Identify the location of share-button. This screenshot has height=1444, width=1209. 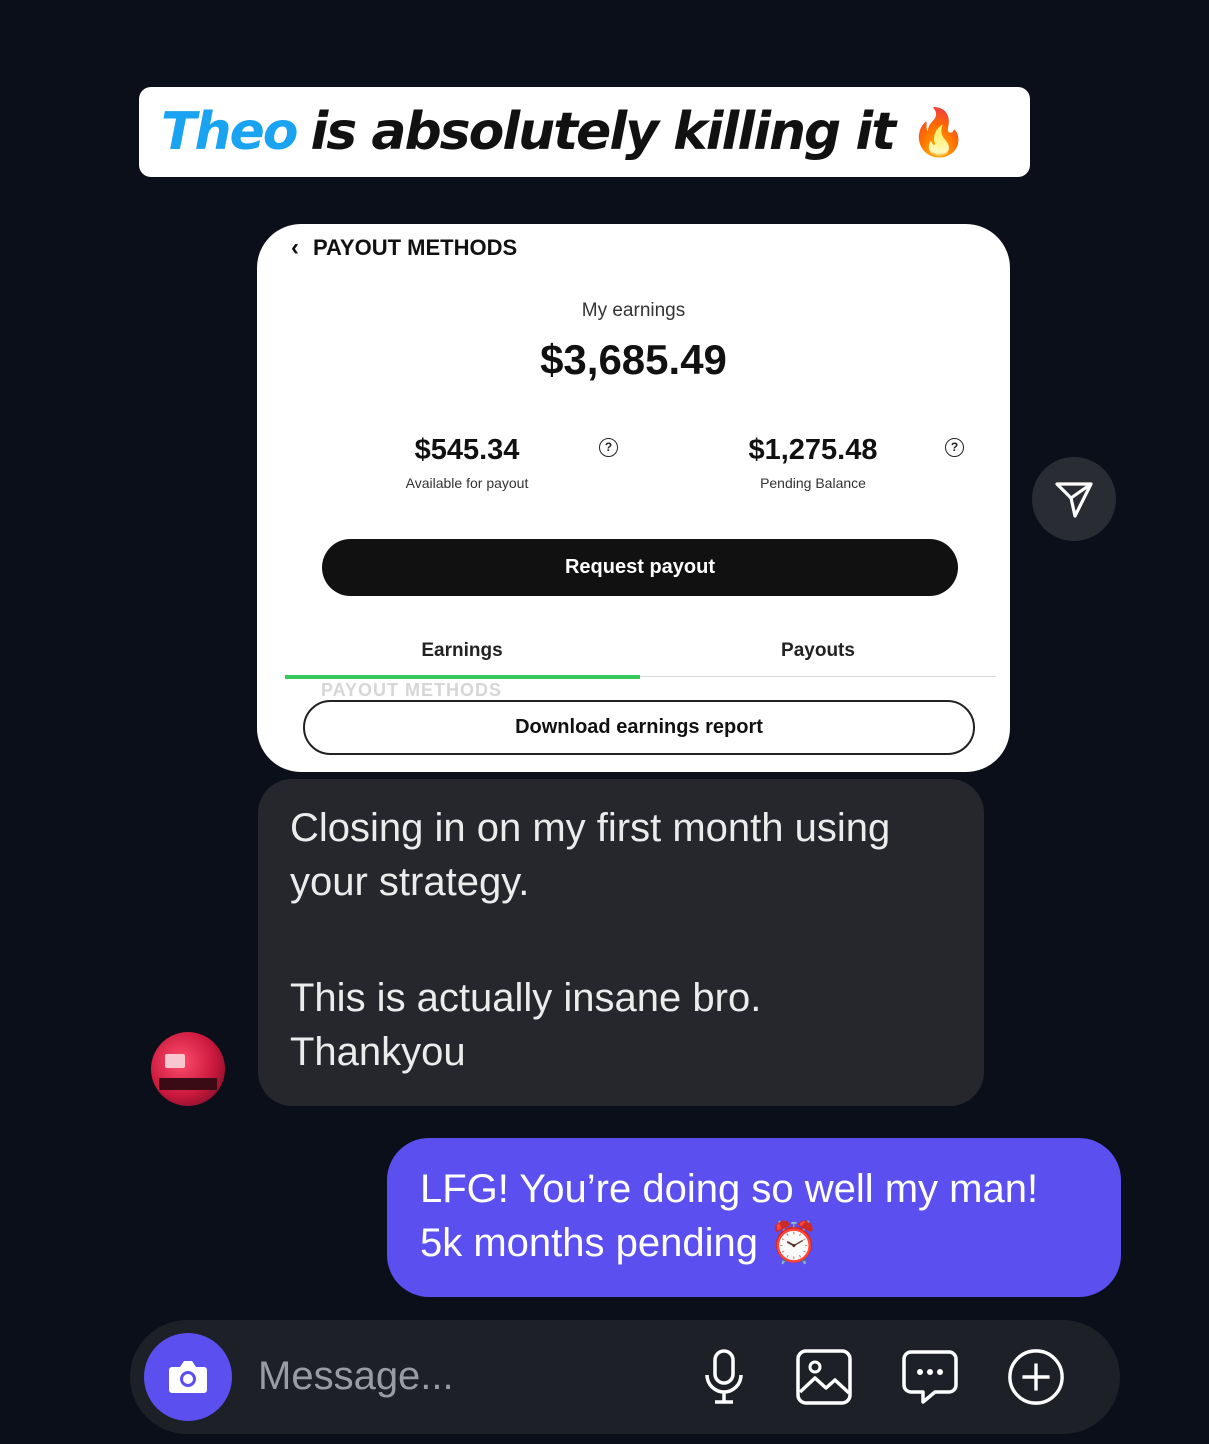
(1074, 499).